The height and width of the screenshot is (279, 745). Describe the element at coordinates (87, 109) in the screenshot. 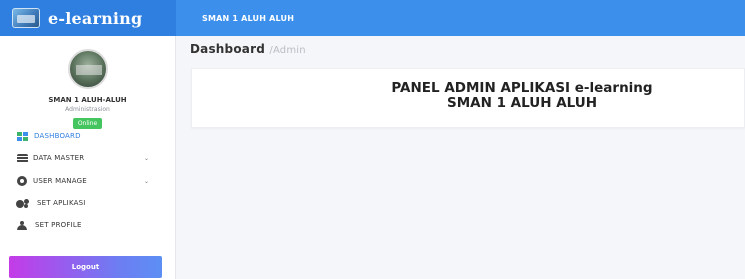

I see `profile-role: Administrasion` at that location.